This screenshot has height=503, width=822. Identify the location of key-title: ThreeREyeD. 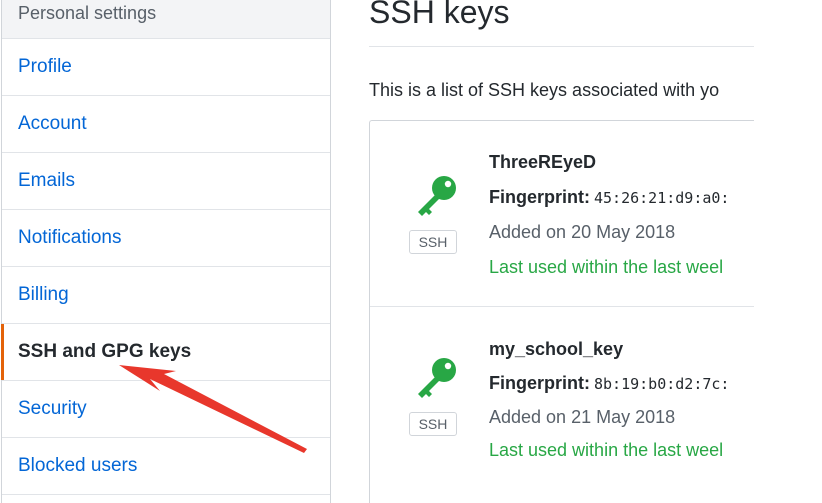
(543, 162).